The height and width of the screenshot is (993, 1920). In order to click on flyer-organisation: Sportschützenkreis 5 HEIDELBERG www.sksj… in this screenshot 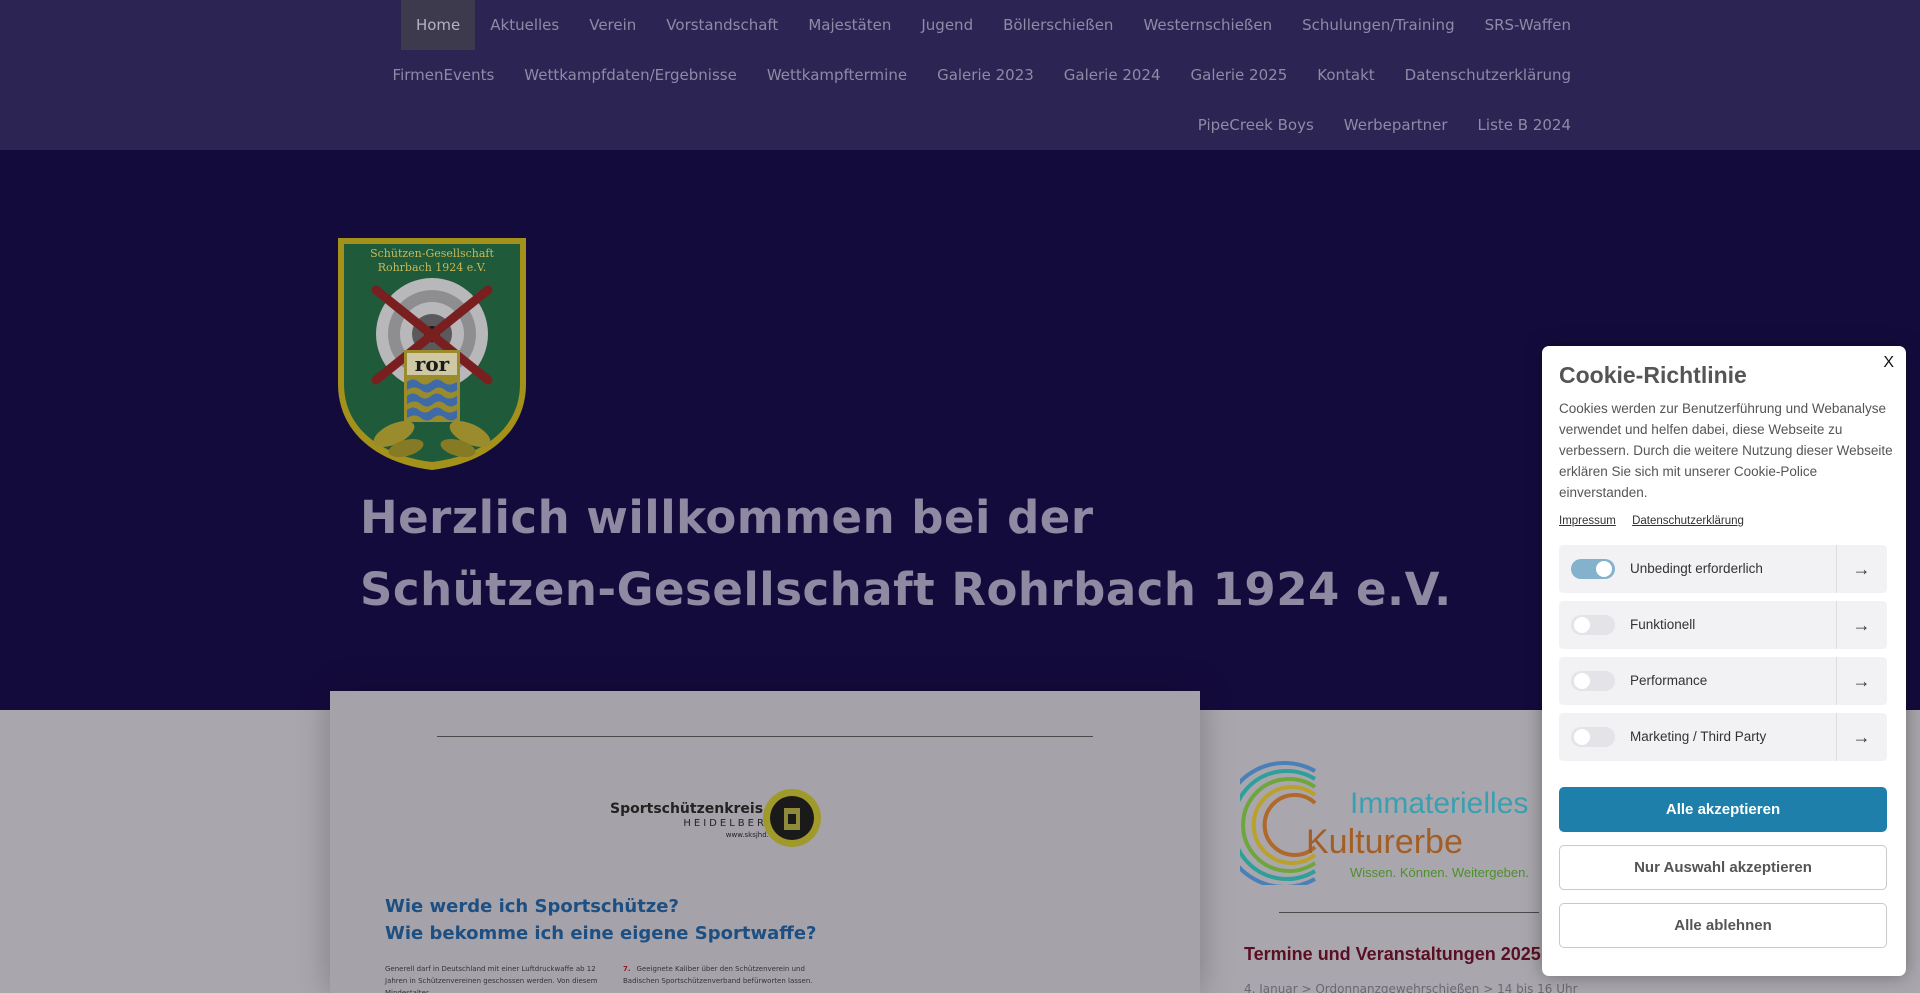, I will do `click(694, 820)`.